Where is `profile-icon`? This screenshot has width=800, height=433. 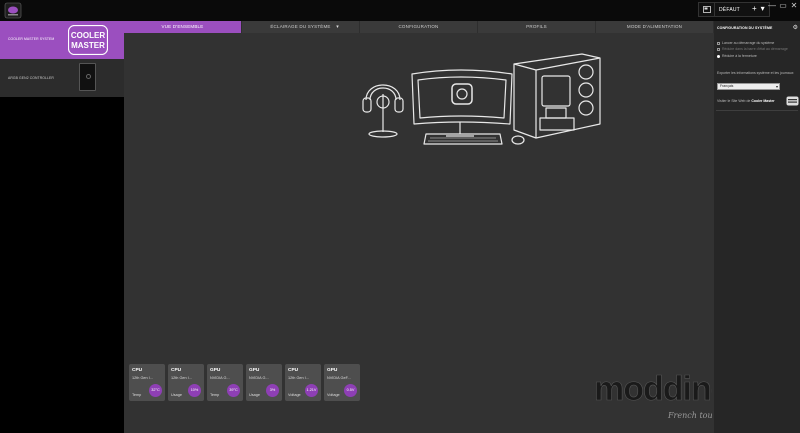 profile-icon is located at coordinates (707, 9).